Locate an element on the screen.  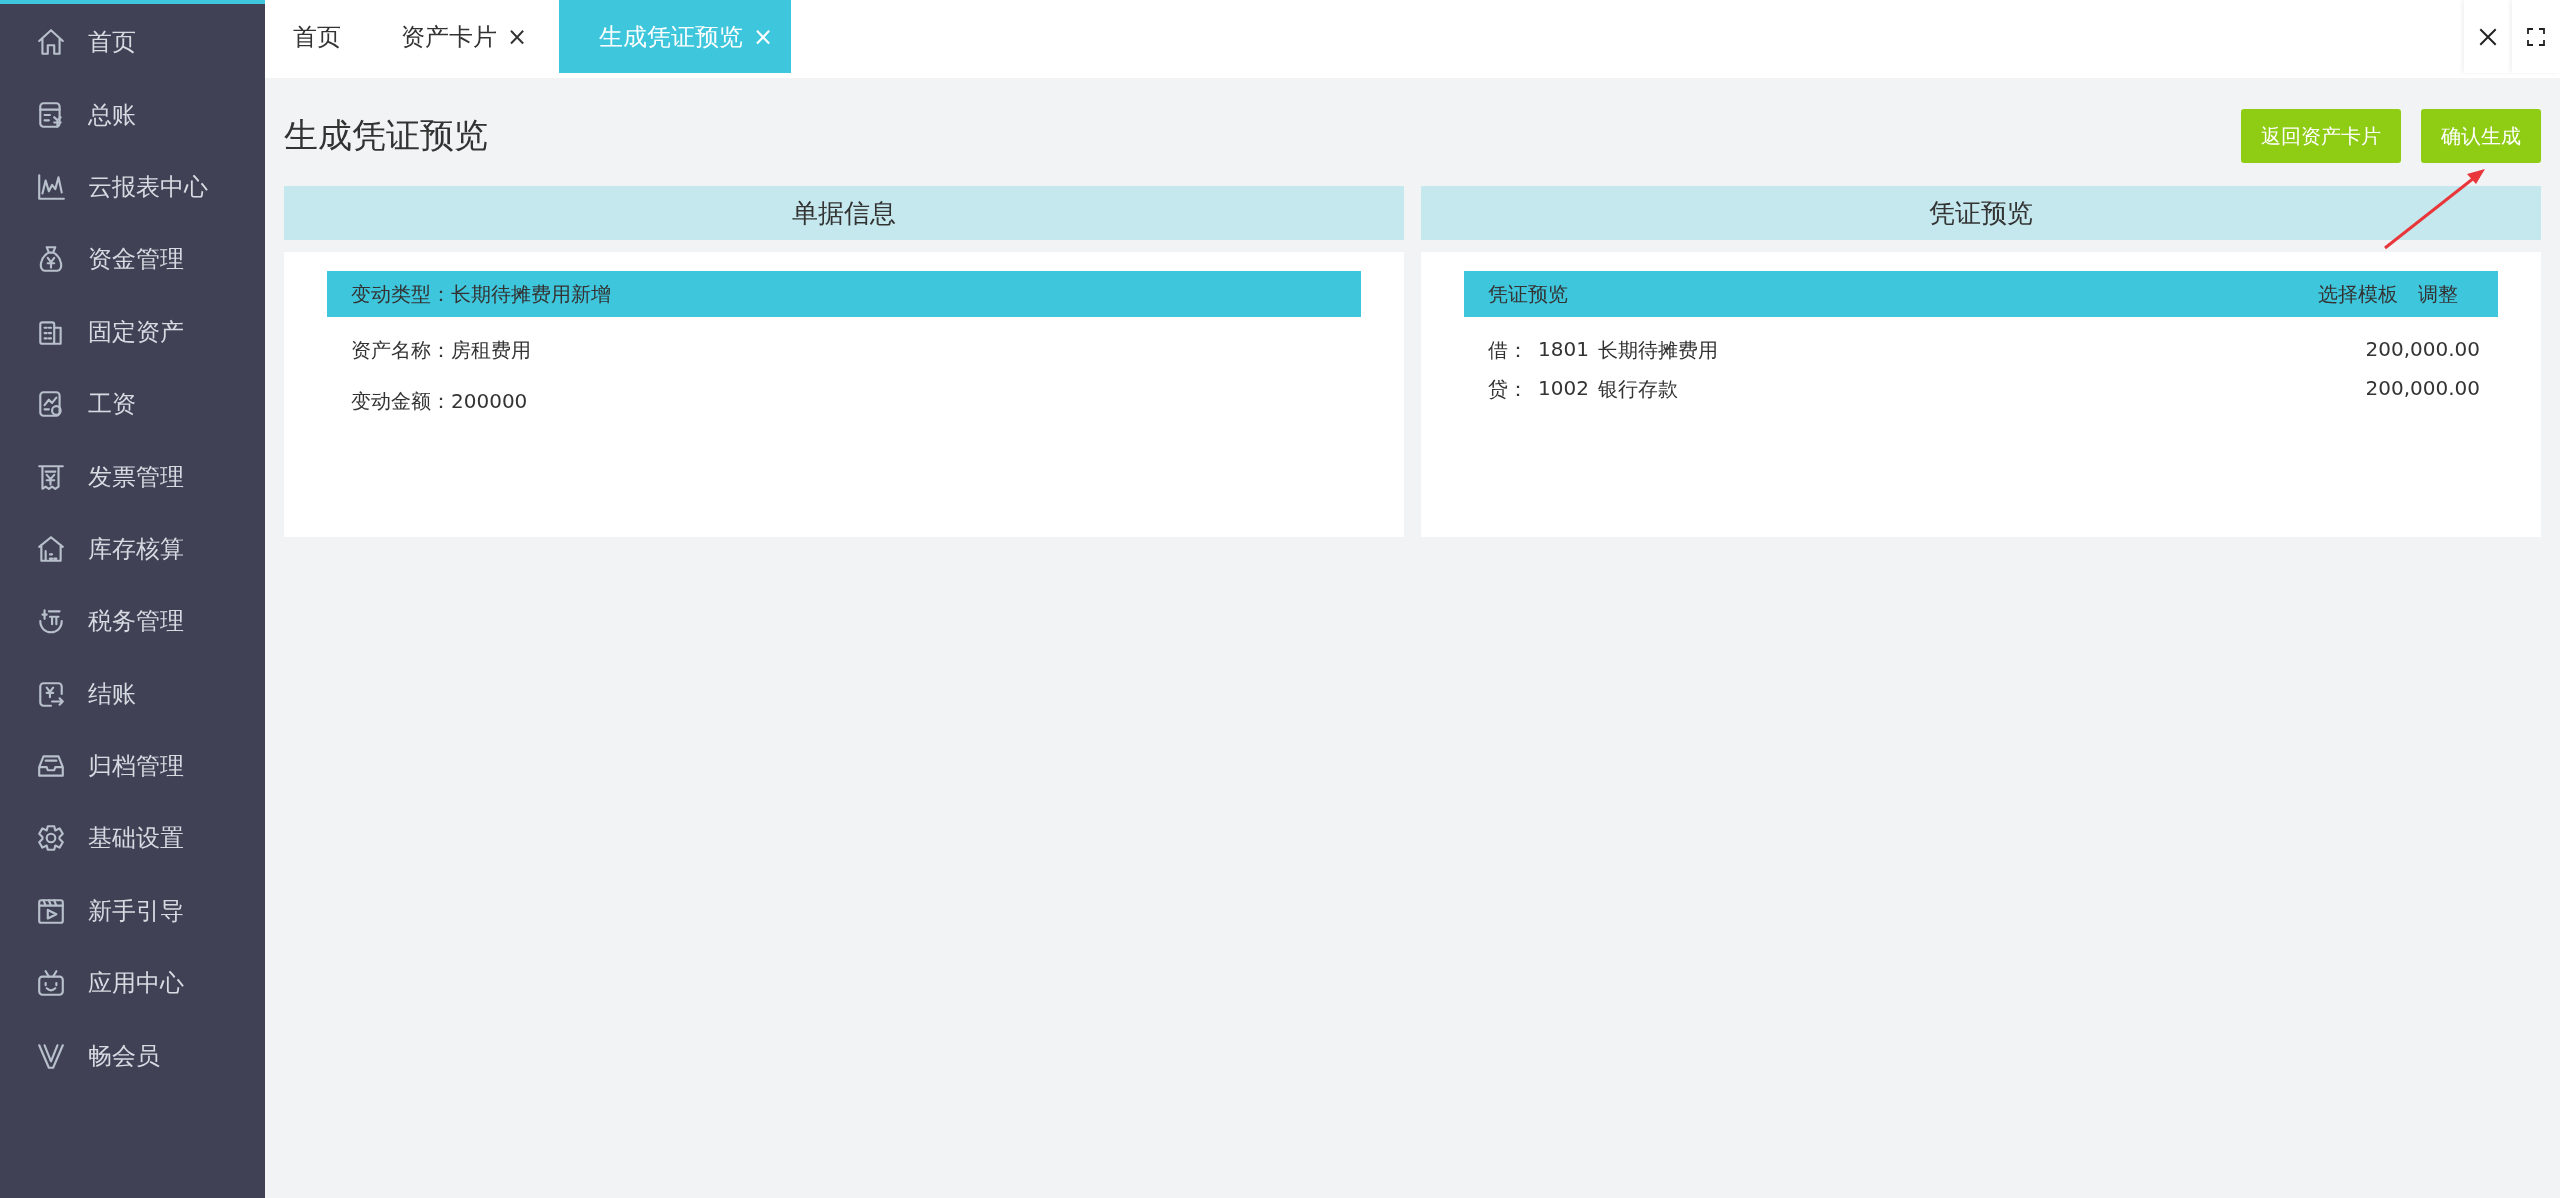
sidebar-item: 应用中心 is located at coordinates (132, 983).